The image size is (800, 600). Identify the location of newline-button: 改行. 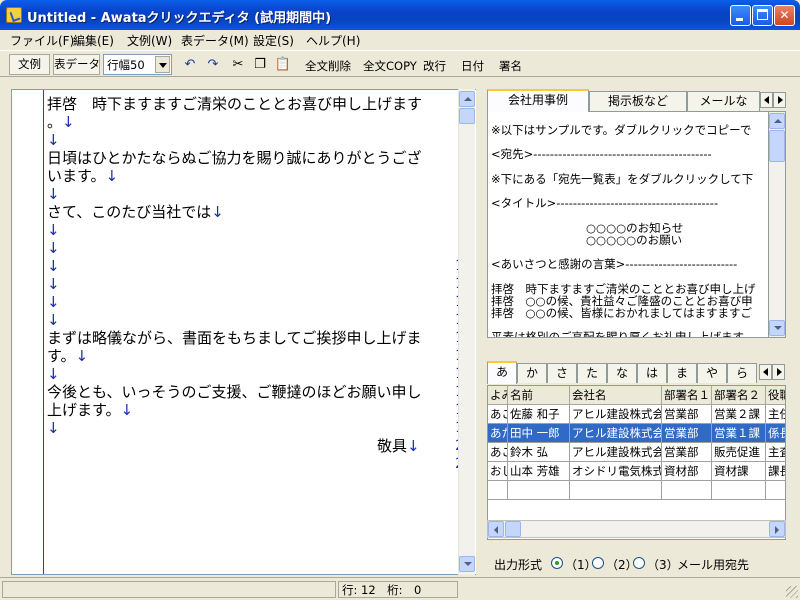
(434, 66).